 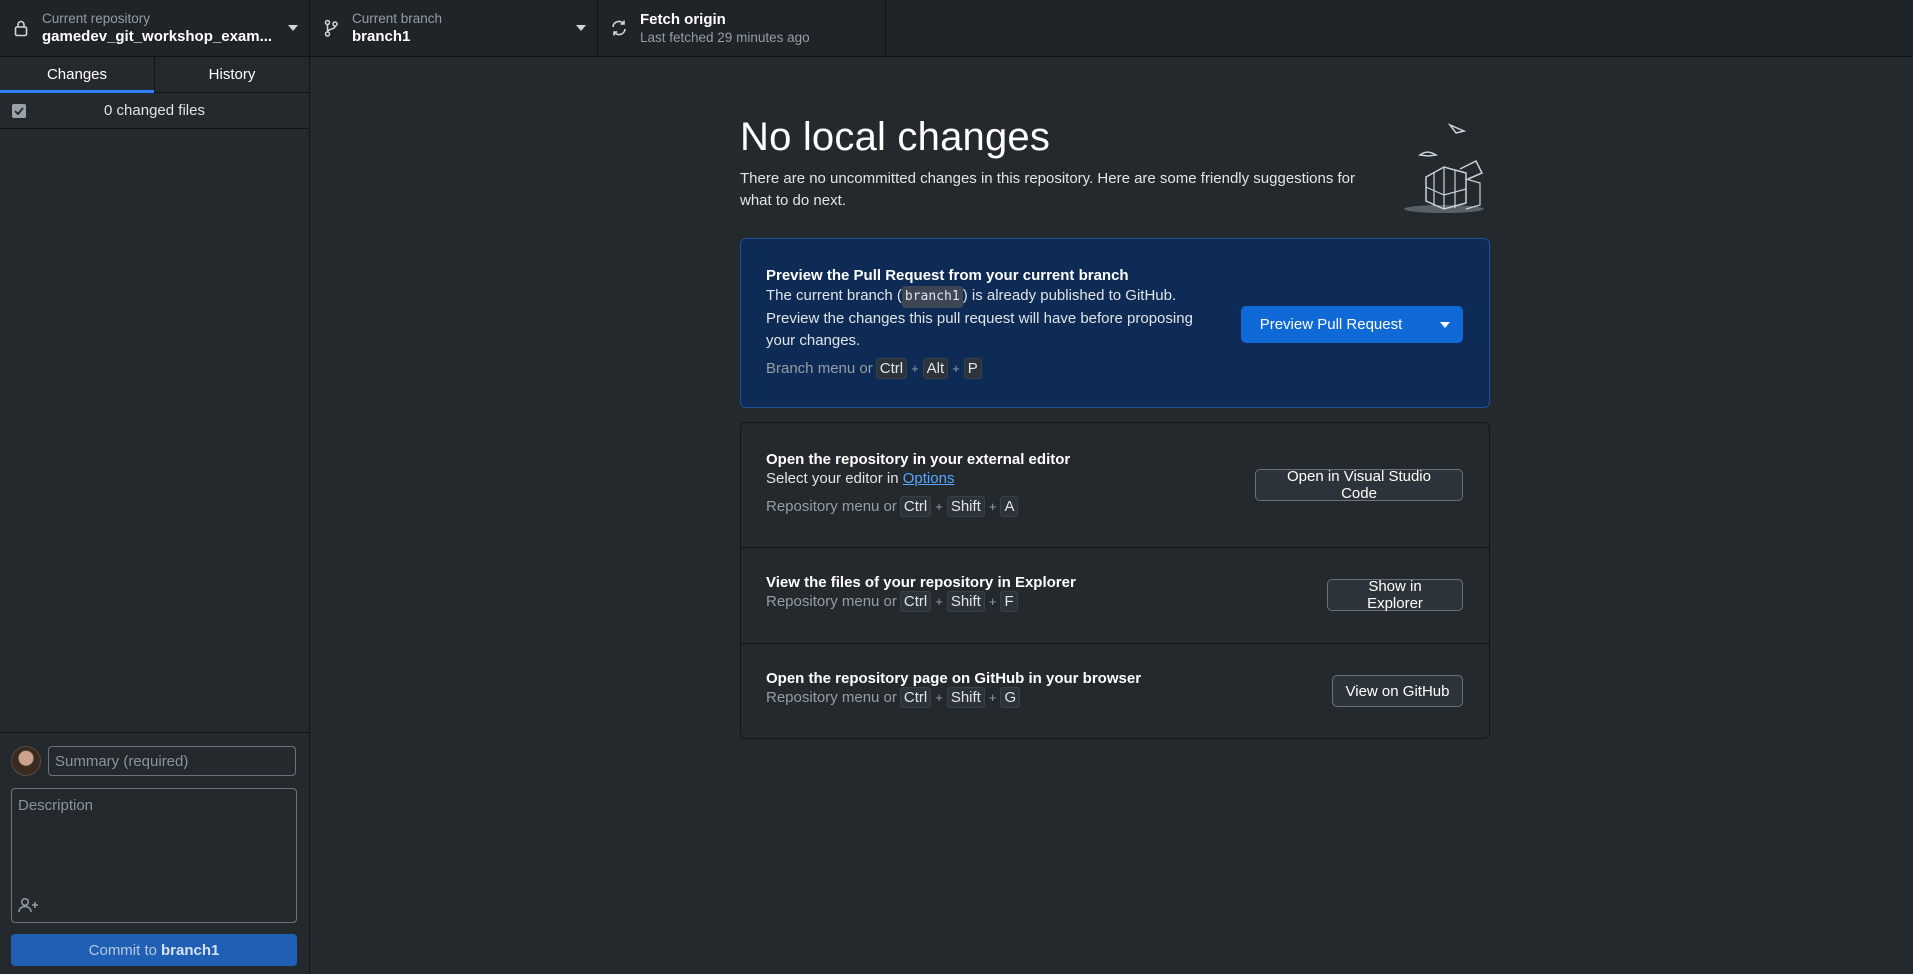 I want to click on tab-changes: Changes, so click(x=77, y=75).